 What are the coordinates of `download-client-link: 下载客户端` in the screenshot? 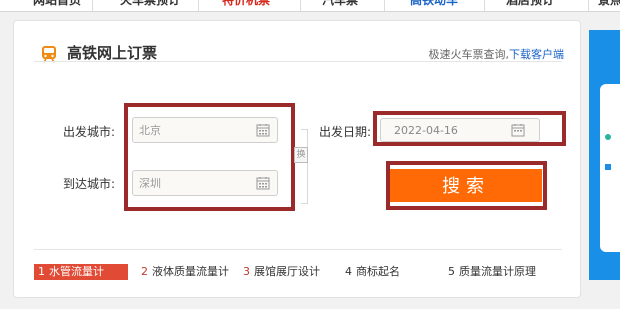 It's located at (536, 54).